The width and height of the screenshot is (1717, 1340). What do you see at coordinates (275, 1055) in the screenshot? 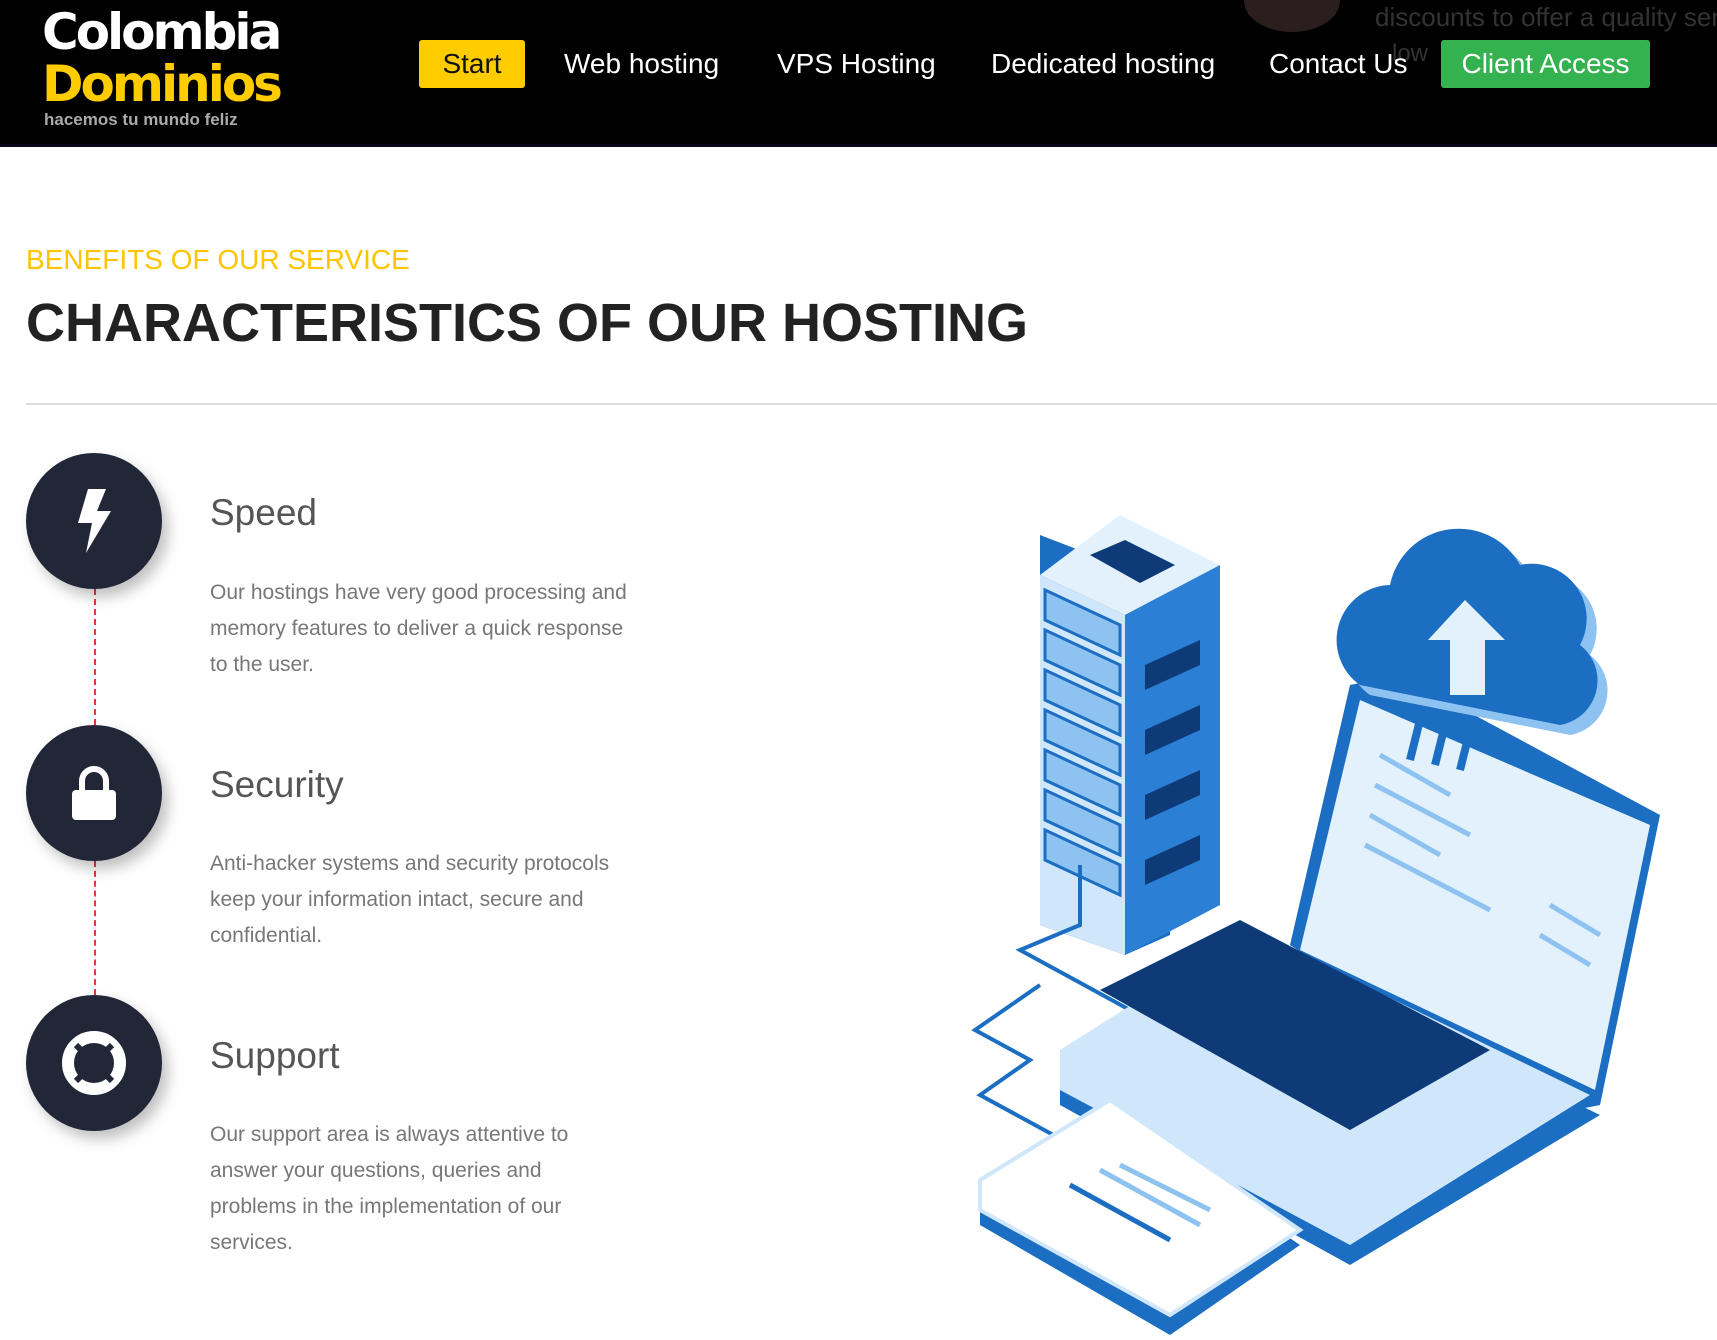
I see `feature-title: Support` at bounding box center [275, 1055].